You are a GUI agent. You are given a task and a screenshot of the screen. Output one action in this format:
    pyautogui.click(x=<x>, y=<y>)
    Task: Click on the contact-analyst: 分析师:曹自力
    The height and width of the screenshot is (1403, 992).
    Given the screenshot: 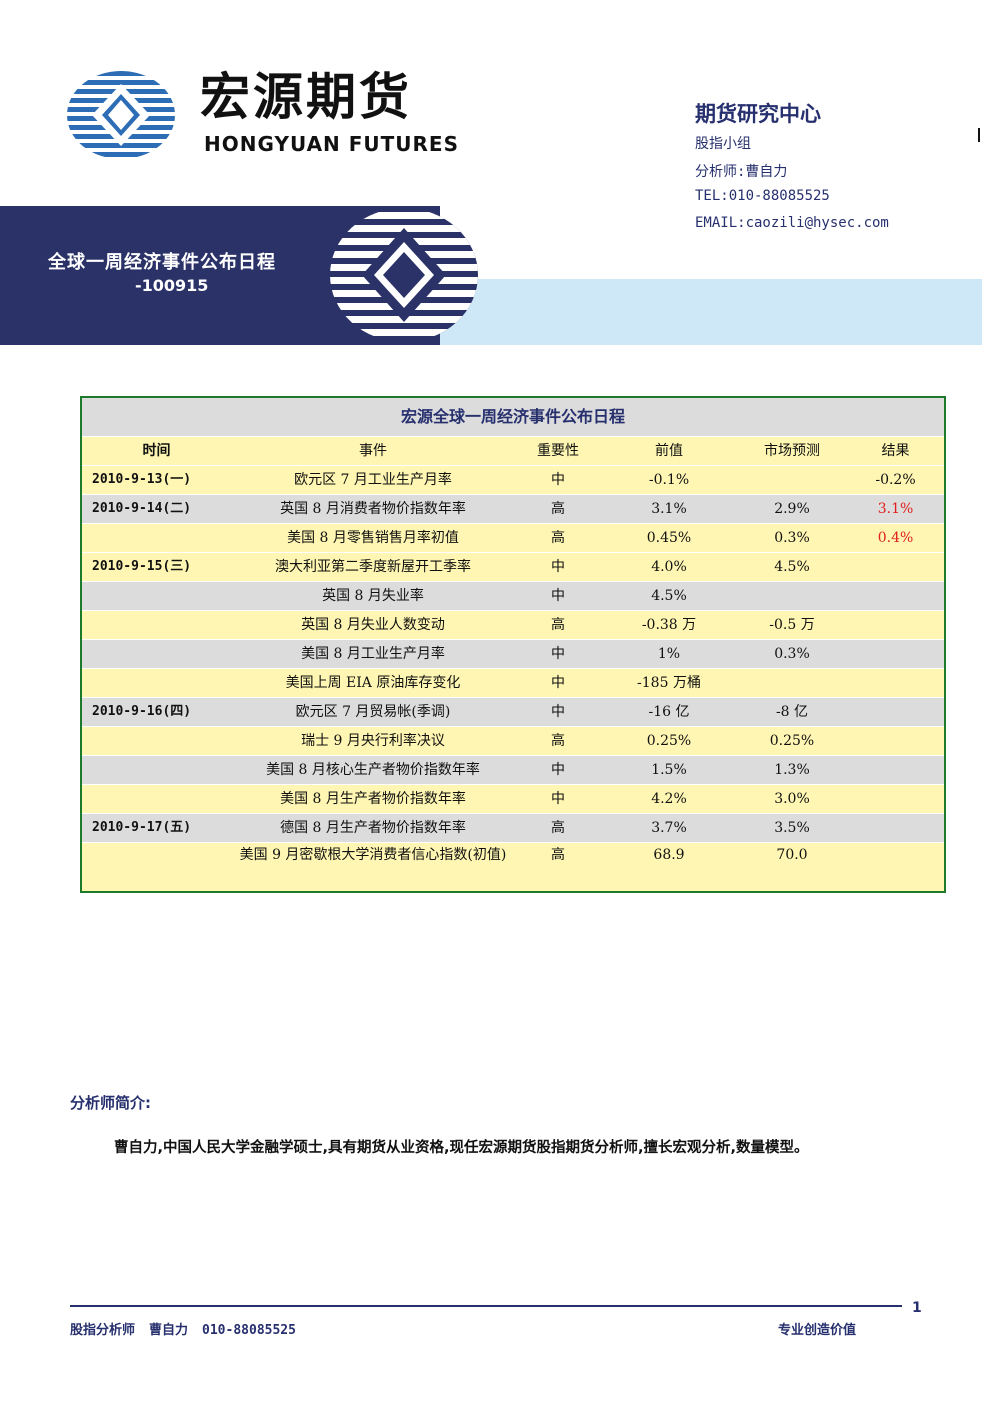 What is the action you would take?
    pyautogui.click(x=741, y=172)
    